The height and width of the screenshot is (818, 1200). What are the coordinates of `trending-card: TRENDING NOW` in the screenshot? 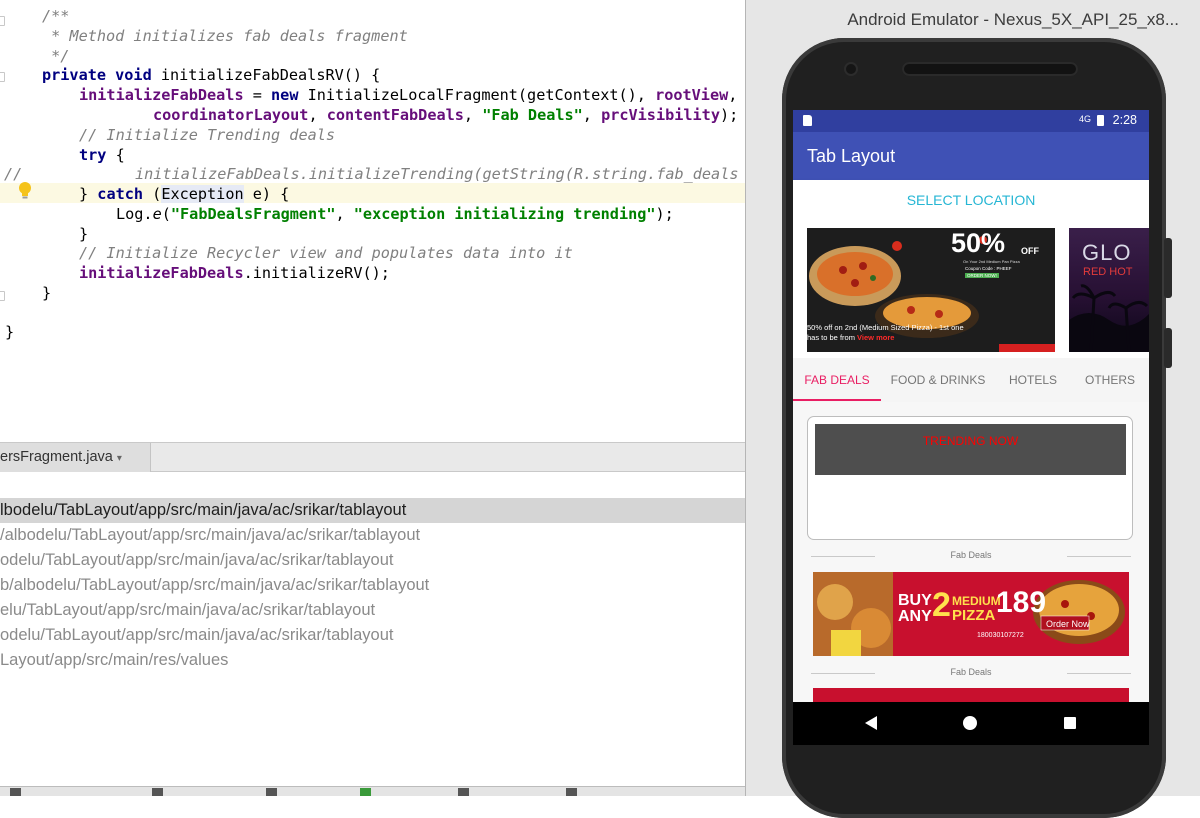 It's located at (970, 478).